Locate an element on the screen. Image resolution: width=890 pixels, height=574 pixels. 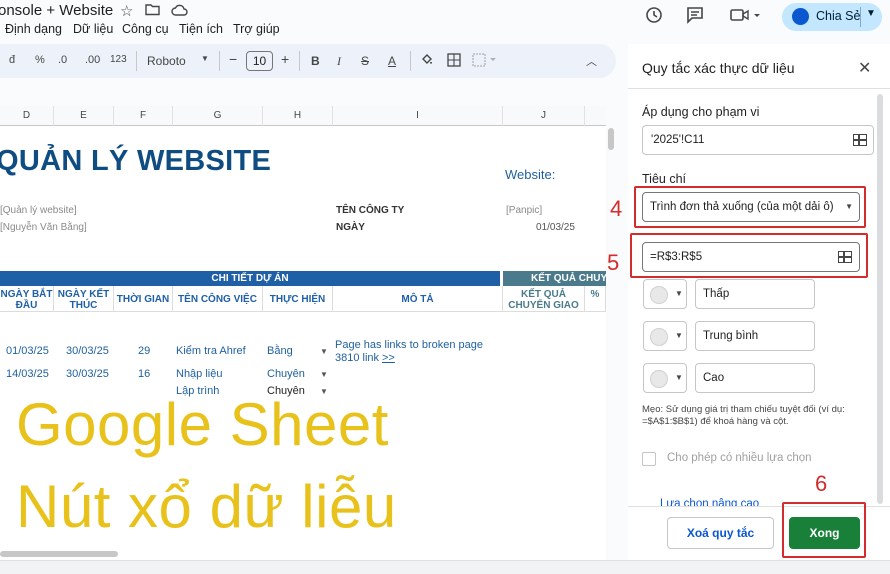
owner-placeholder: [Nguyễn Văn Bằng] is located at coordinates (43, 227).